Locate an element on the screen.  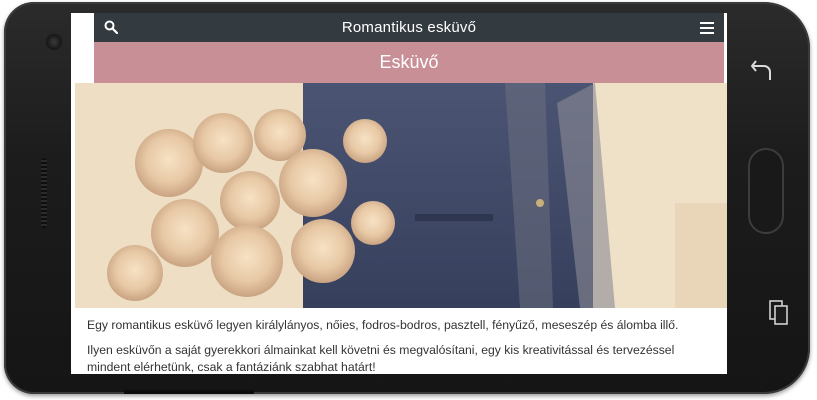
section-title: Esküvő is located at coordinates (409, 62).